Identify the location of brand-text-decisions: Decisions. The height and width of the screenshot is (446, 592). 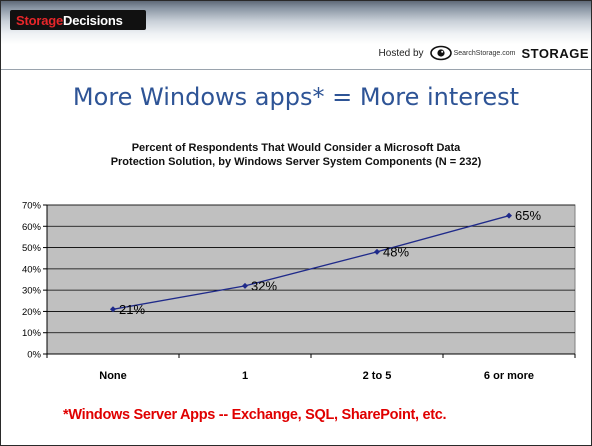
(93, 20).